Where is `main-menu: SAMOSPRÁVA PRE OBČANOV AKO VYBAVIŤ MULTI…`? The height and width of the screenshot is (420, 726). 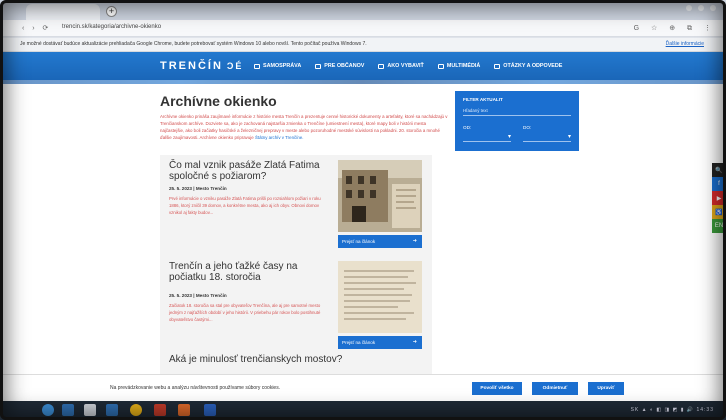 main-menu: SAMOSPRÁVA PRE OBČANOV AKO VYBAVIŤ MULTI… is located at coordinates (408, 66).